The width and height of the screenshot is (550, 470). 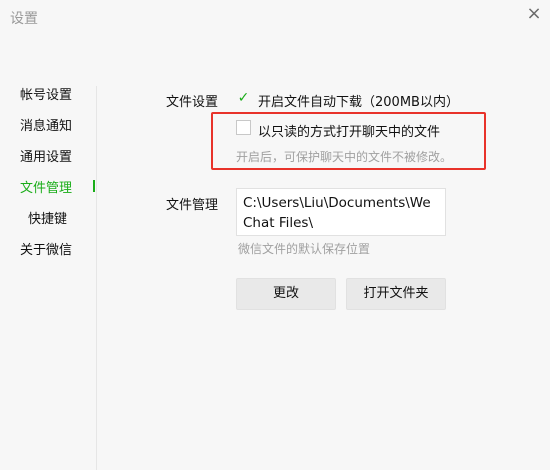 I want to click on sidebar-item-notifications: 消息通知, so click(x=46, y=124).